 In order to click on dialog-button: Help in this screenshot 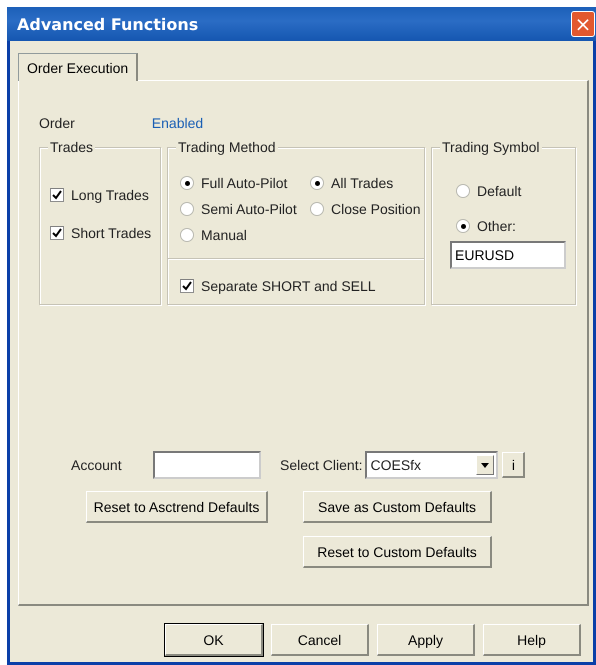, I will do `click(532, 640)`.